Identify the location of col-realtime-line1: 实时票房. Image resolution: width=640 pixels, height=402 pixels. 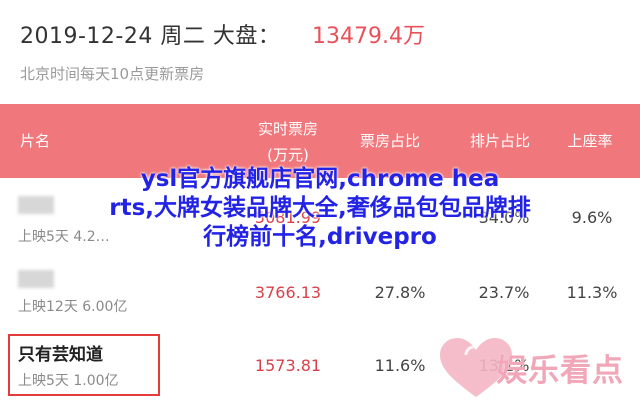
(287, 129).